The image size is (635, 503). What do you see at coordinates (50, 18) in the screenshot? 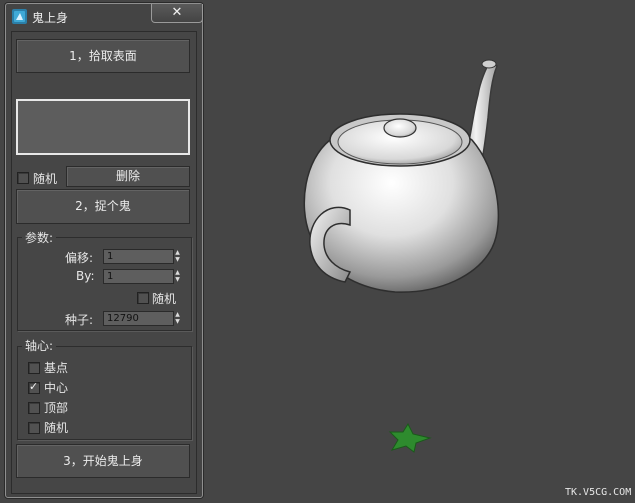
I see `window-title: 鬼上身` at bounding box center [50, 18].